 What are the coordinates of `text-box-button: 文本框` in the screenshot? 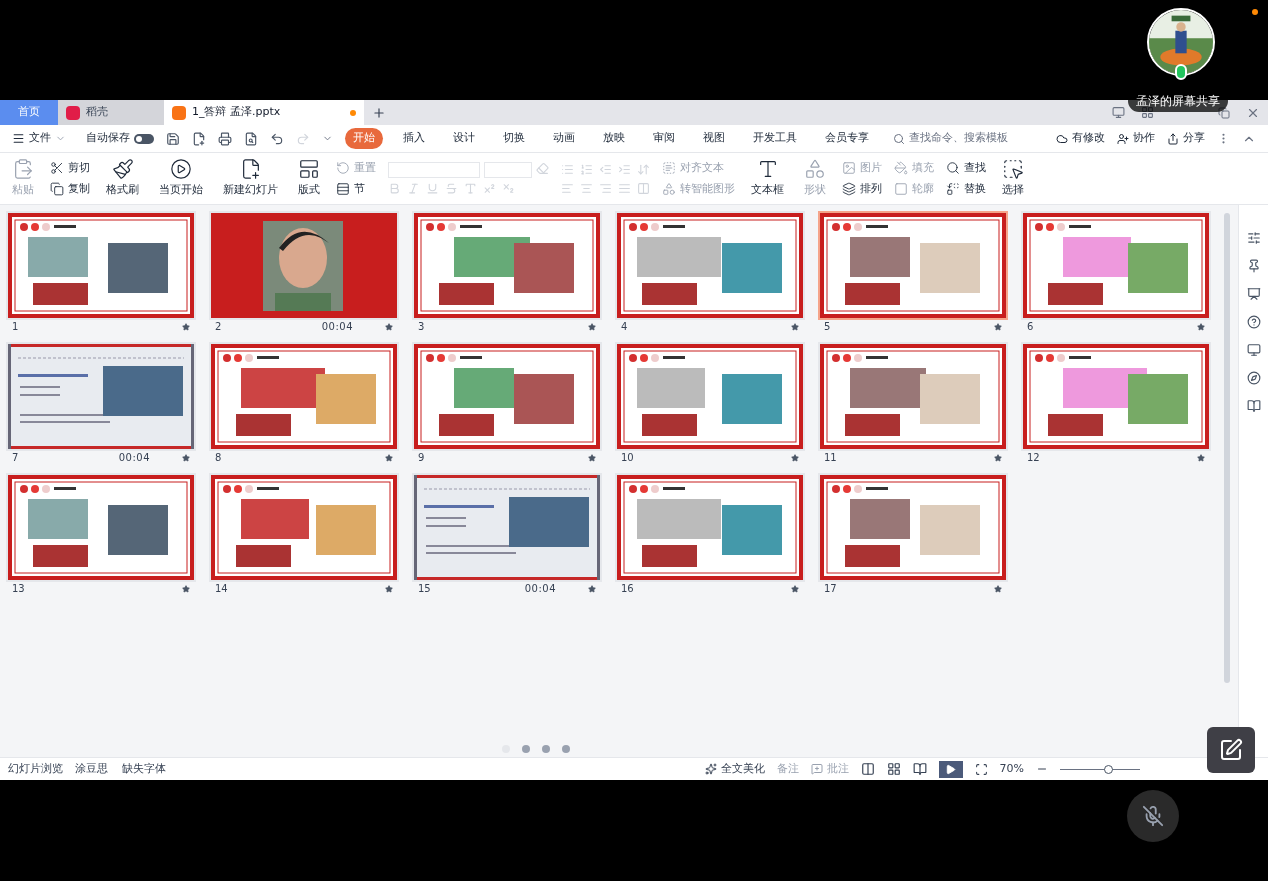 It's located at (767, 178).